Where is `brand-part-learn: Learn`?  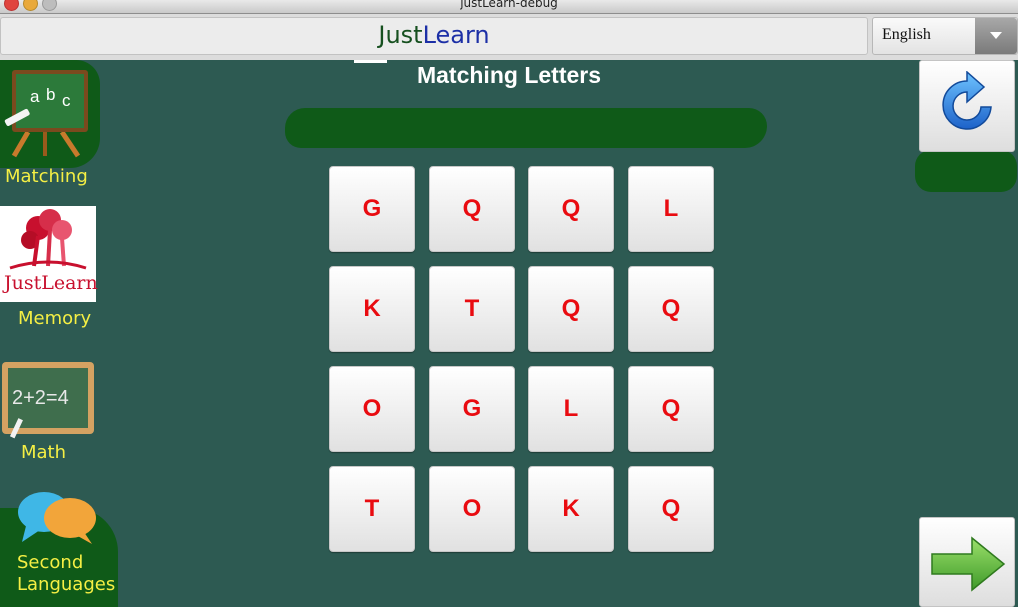
brand-part-learn: Learn is located at coordinates (456, 35).